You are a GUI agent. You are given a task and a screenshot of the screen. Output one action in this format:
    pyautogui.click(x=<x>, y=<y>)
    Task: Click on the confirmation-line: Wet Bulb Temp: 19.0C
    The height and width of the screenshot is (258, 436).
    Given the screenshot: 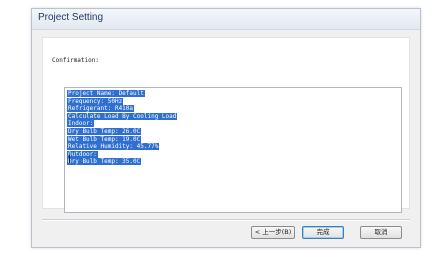 What is the action you would take?
    pyautogui.click(x=104, y=139)
    